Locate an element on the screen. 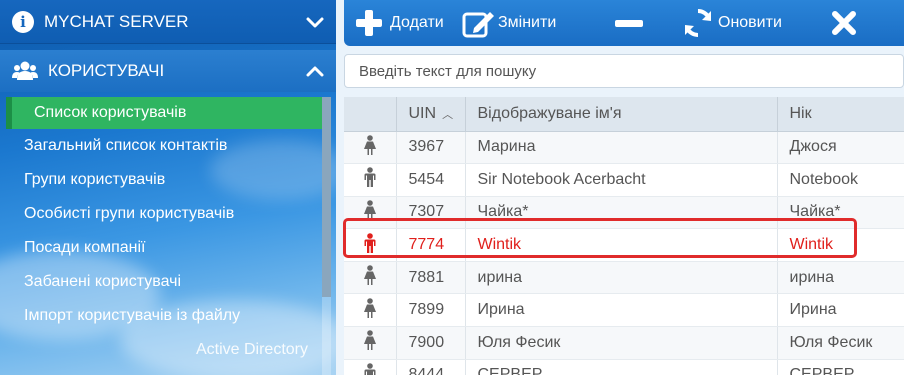  sidebar-item-label: Групи користувачів is located at coordinates (95, 179).